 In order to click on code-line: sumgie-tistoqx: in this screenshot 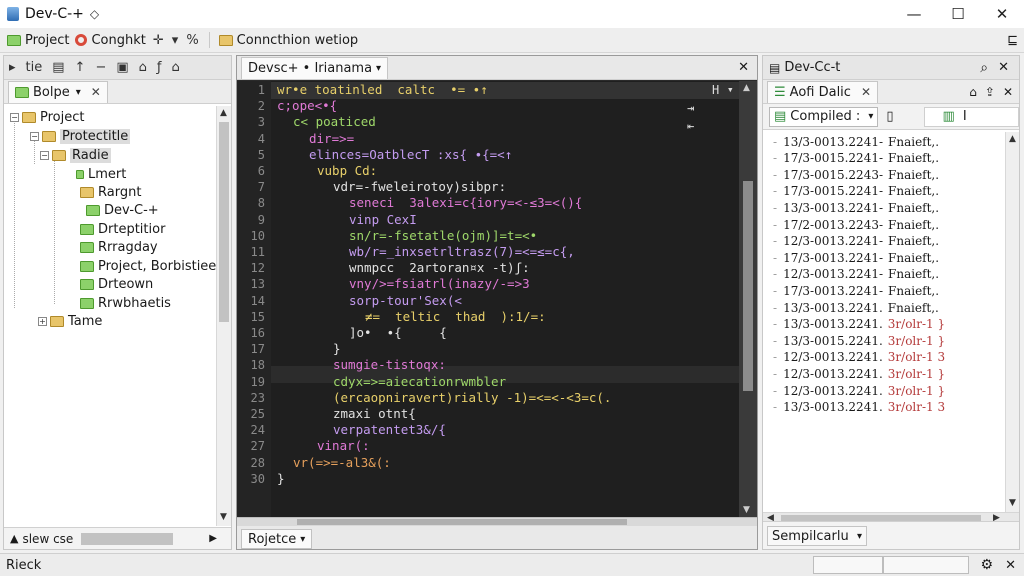, I will do `click(389, 364)`.